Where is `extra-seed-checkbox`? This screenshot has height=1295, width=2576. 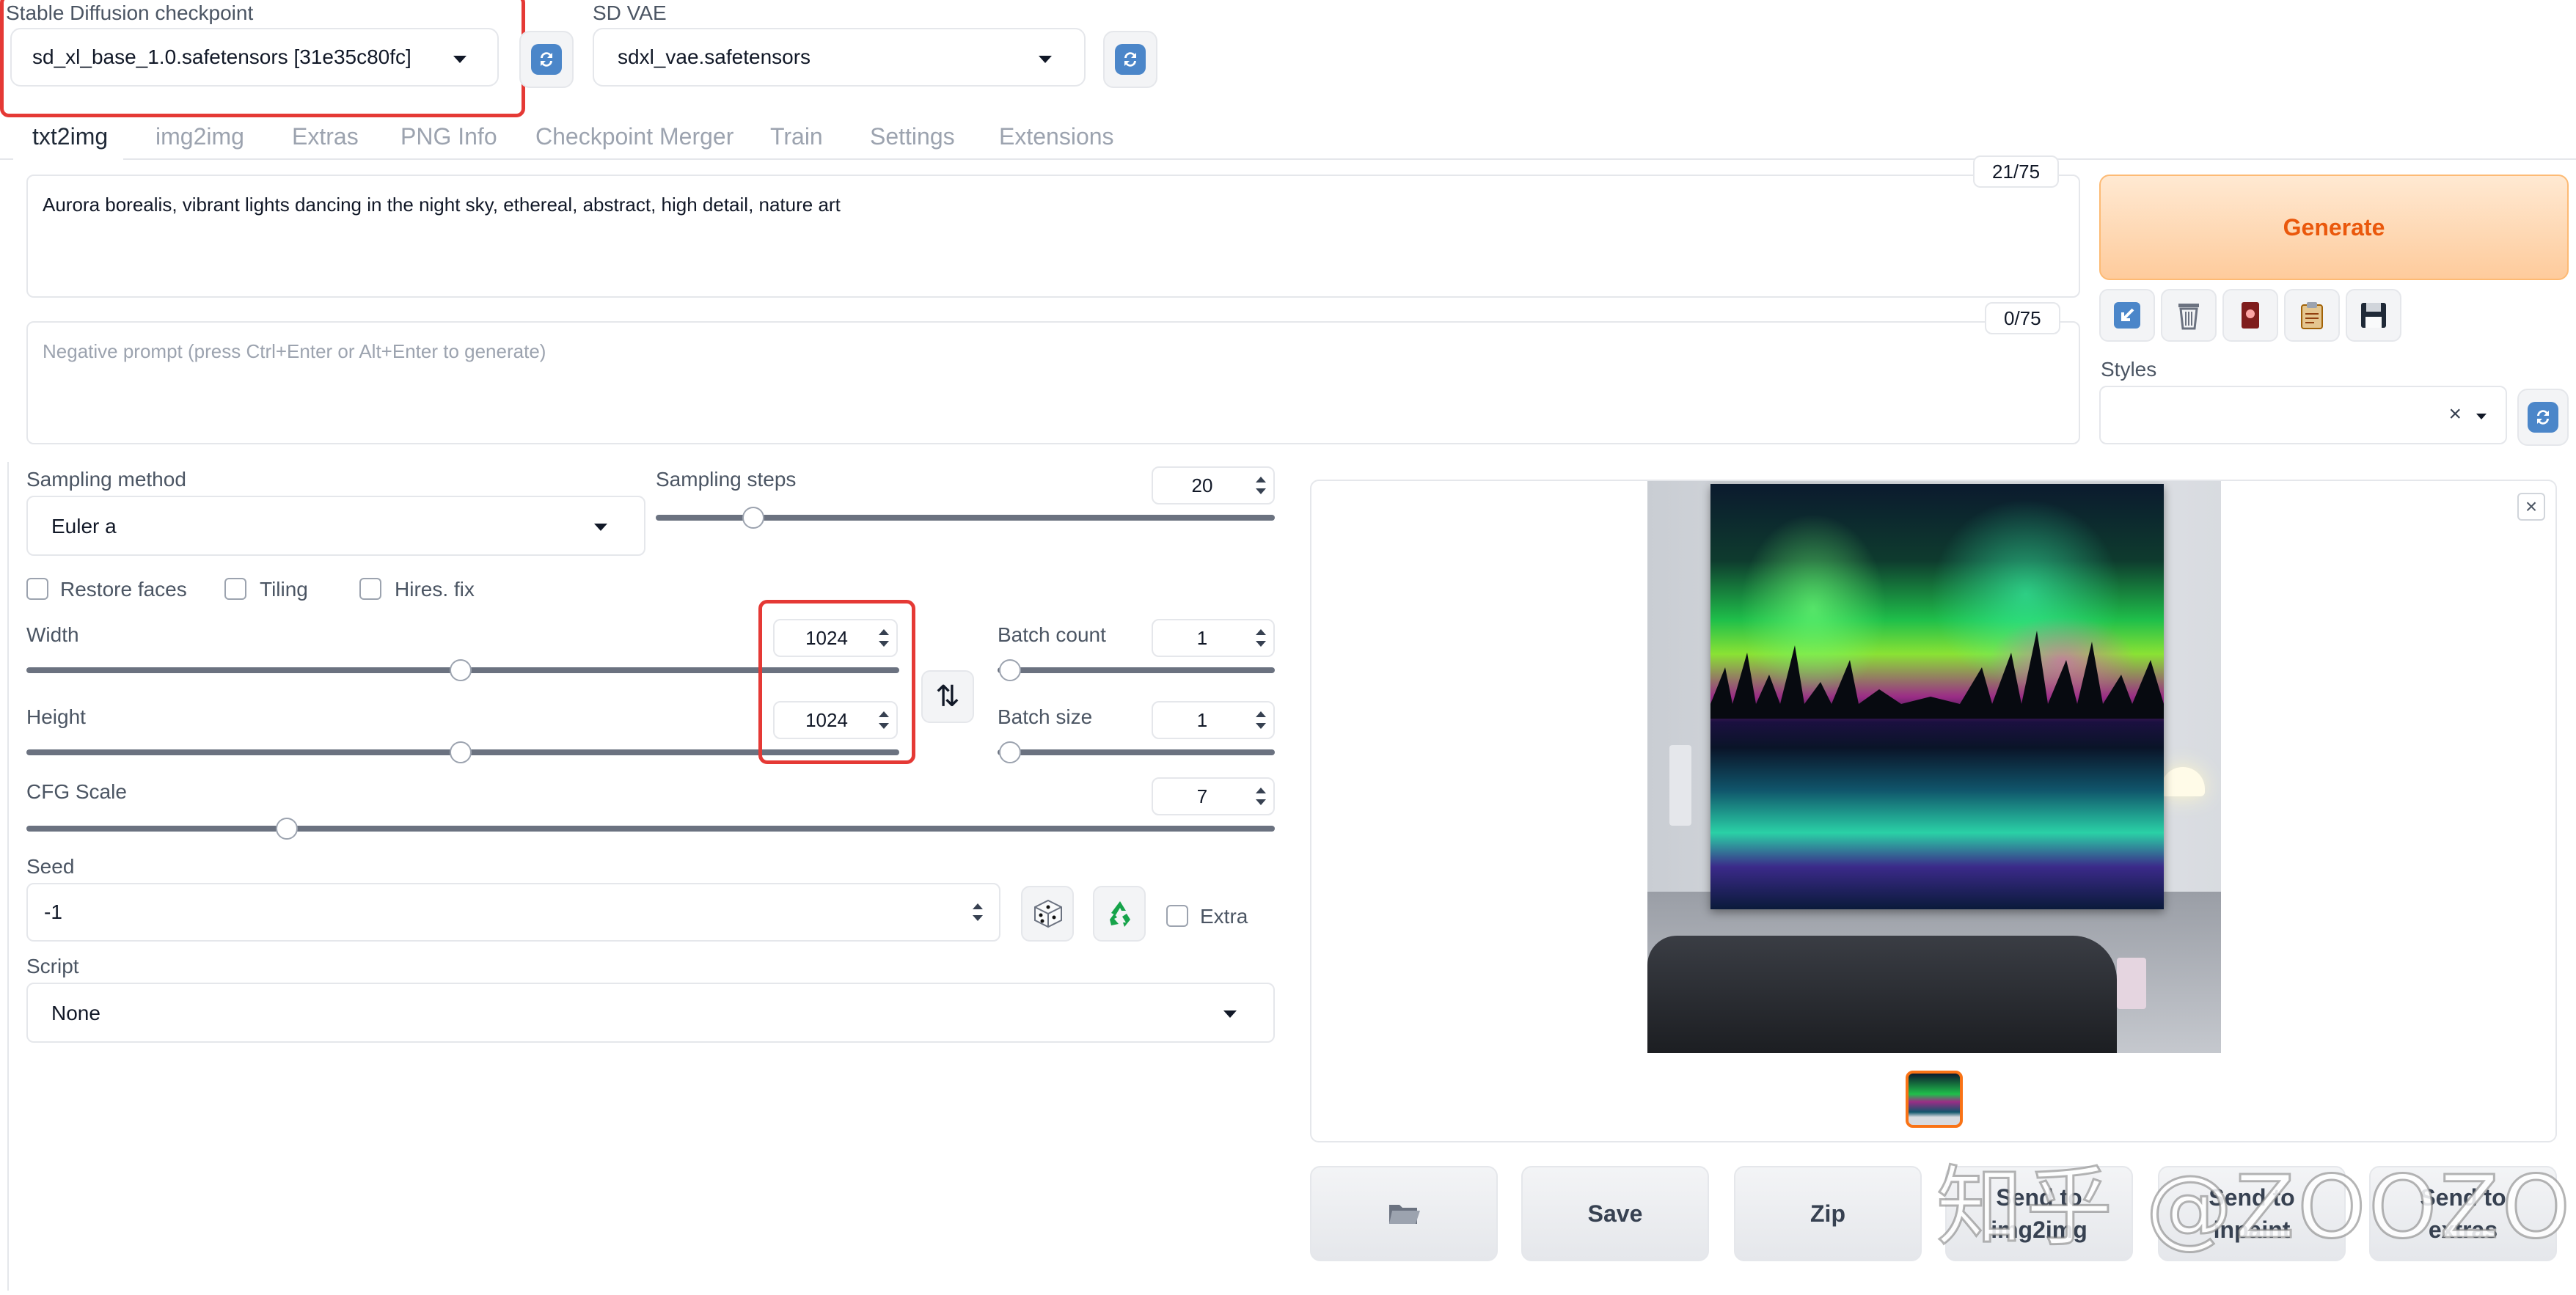 extra-seed-checkbox is located at coordinates (1177, 916).